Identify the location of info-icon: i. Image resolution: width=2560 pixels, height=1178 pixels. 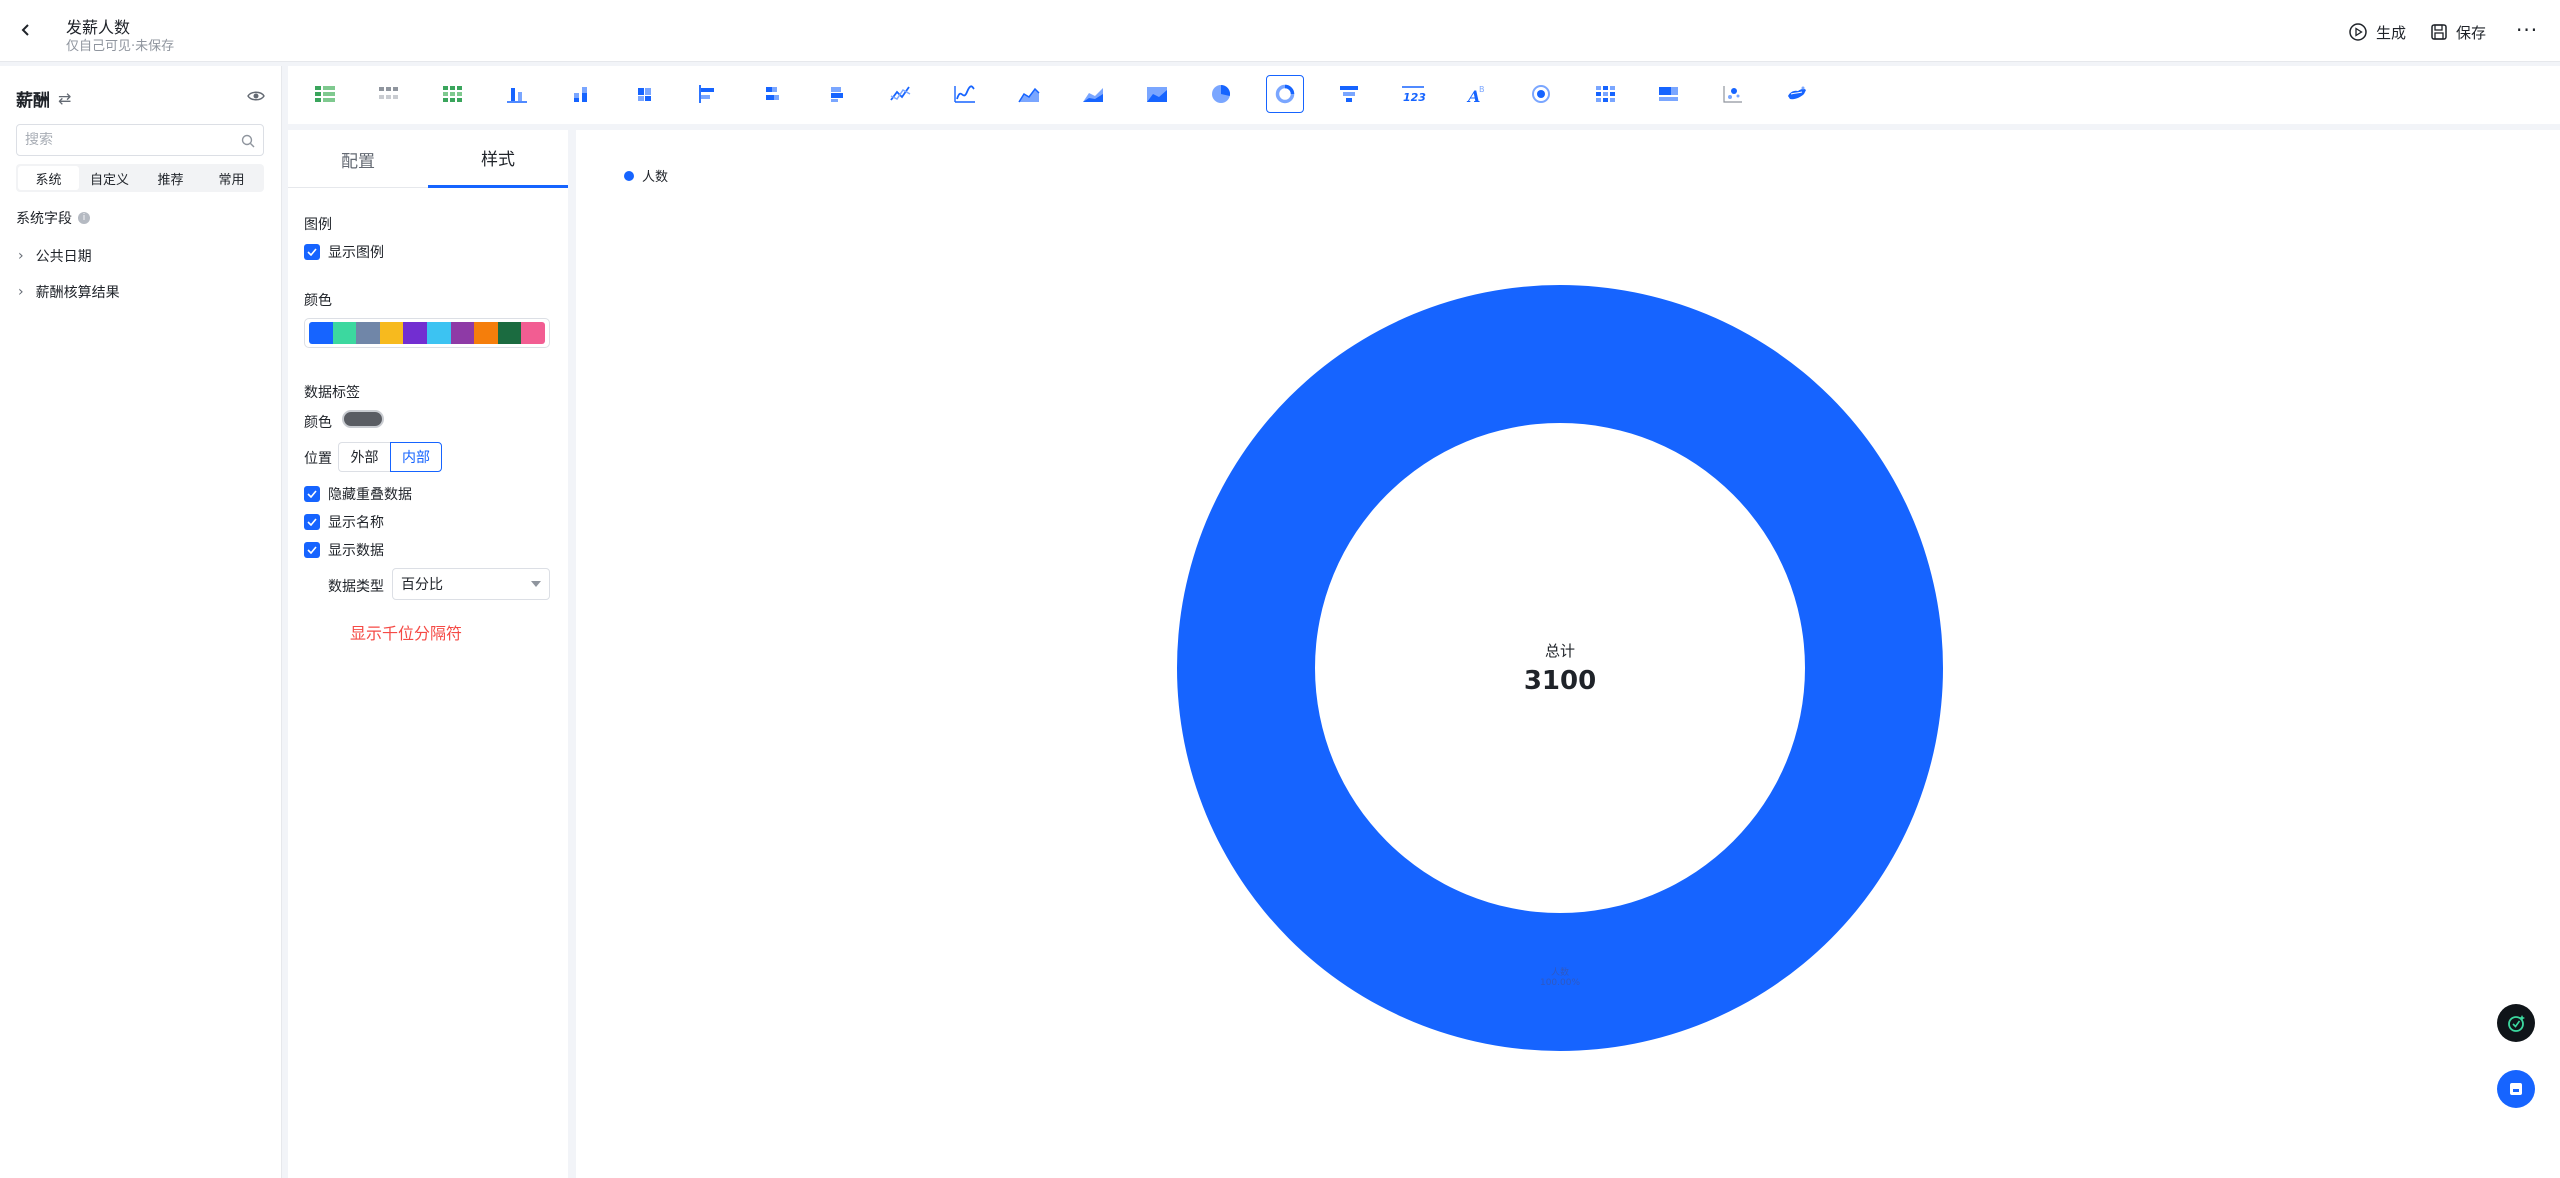
(84, 218).